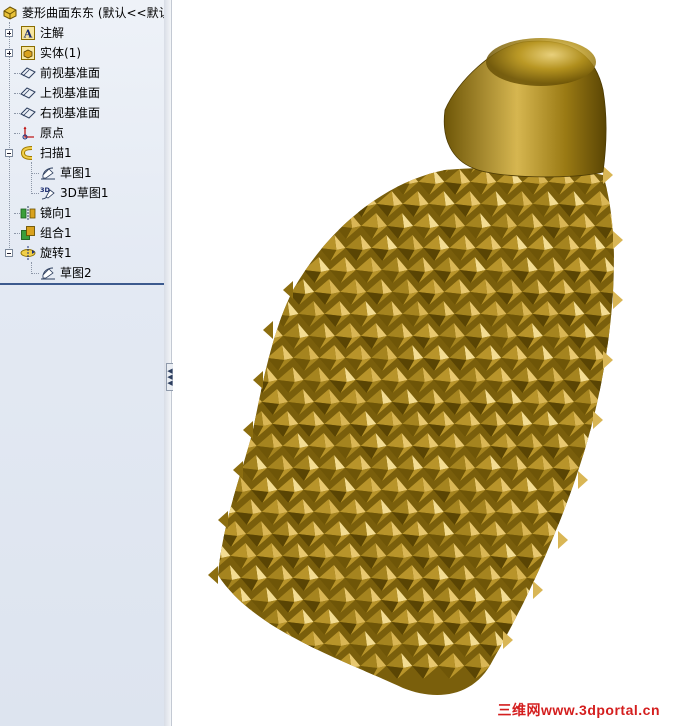  What do you see at coordinates (83, 13) in the screenshot?
I see `tree-root-part: 菱形曲面东东 (默认<<默认` at bounding box center [83, 13].